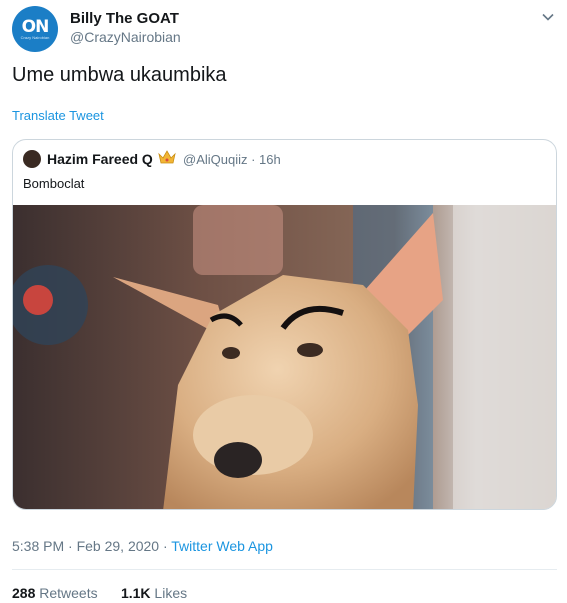 The image size is (567, 603). Describe the element at coordinates (35, 37) in the screenshot. I see `avatar-logo-subtext: Crazy Nairobian` at that location.